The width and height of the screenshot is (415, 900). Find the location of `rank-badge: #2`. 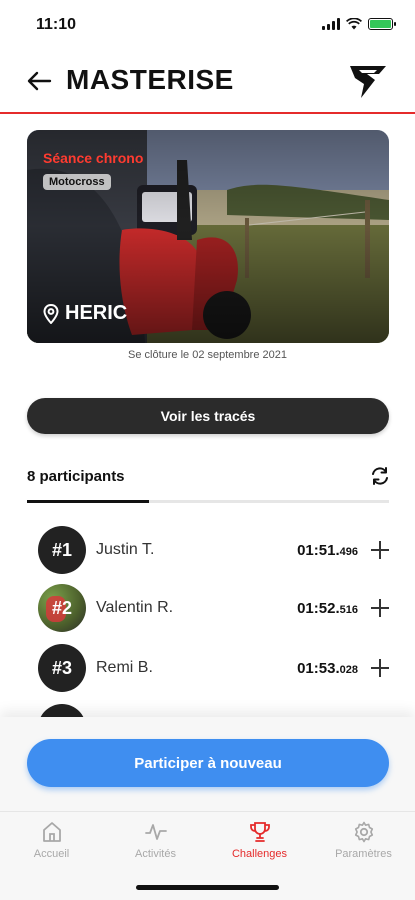

rank-badge: #2 is located at coordinates (62, 608).